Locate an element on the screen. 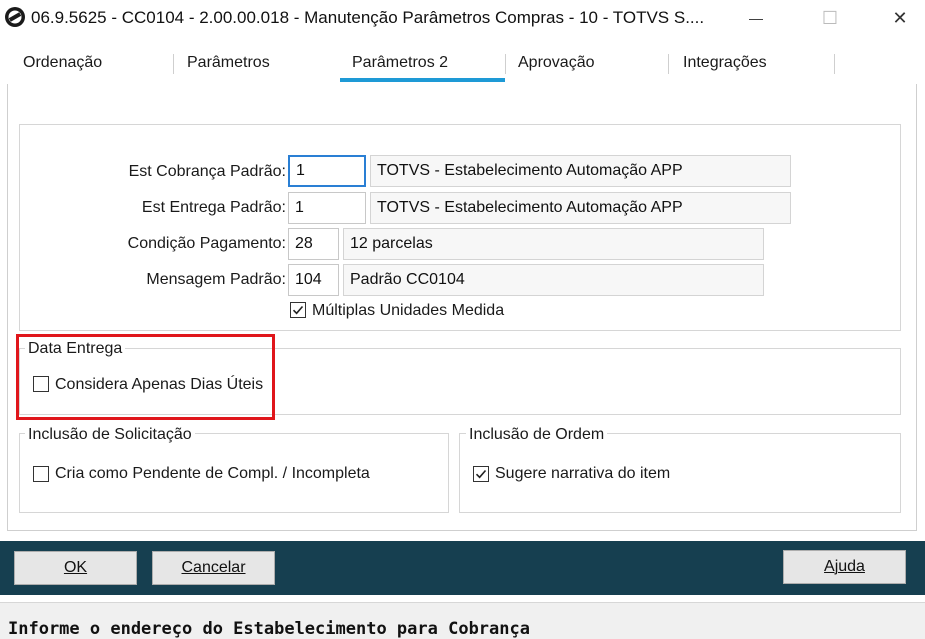 The image size is (925, 639). tab-strip is located at coordinates (462, 60).